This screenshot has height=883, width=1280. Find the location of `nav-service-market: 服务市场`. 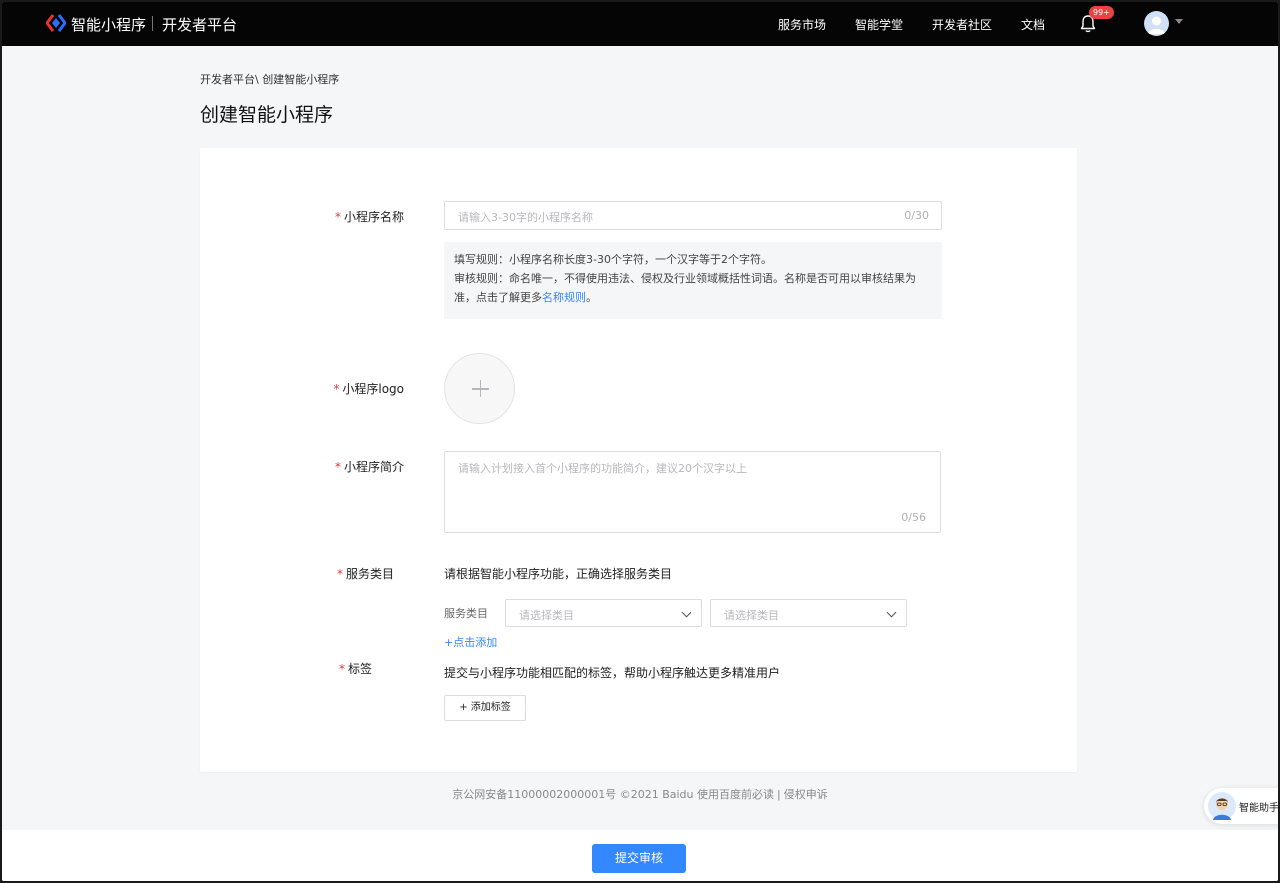

nav-service-market: 服务市场 is located at coordinates (802, 24).